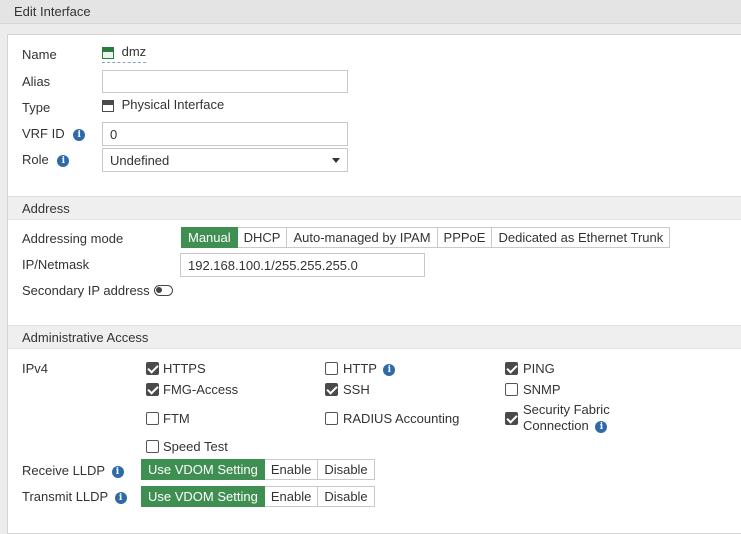 The image size is (741, 534). I want to click on speed-test-checkbox, so click(152, 446).